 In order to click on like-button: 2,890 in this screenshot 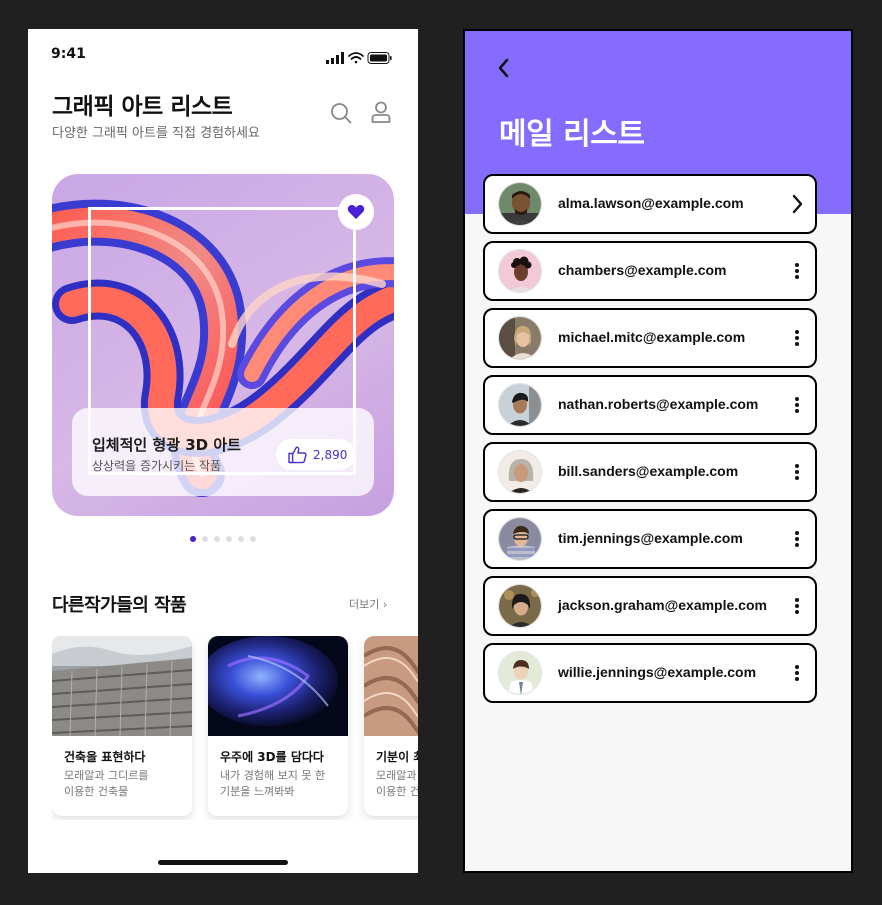, I will do `click(315, 454)`.